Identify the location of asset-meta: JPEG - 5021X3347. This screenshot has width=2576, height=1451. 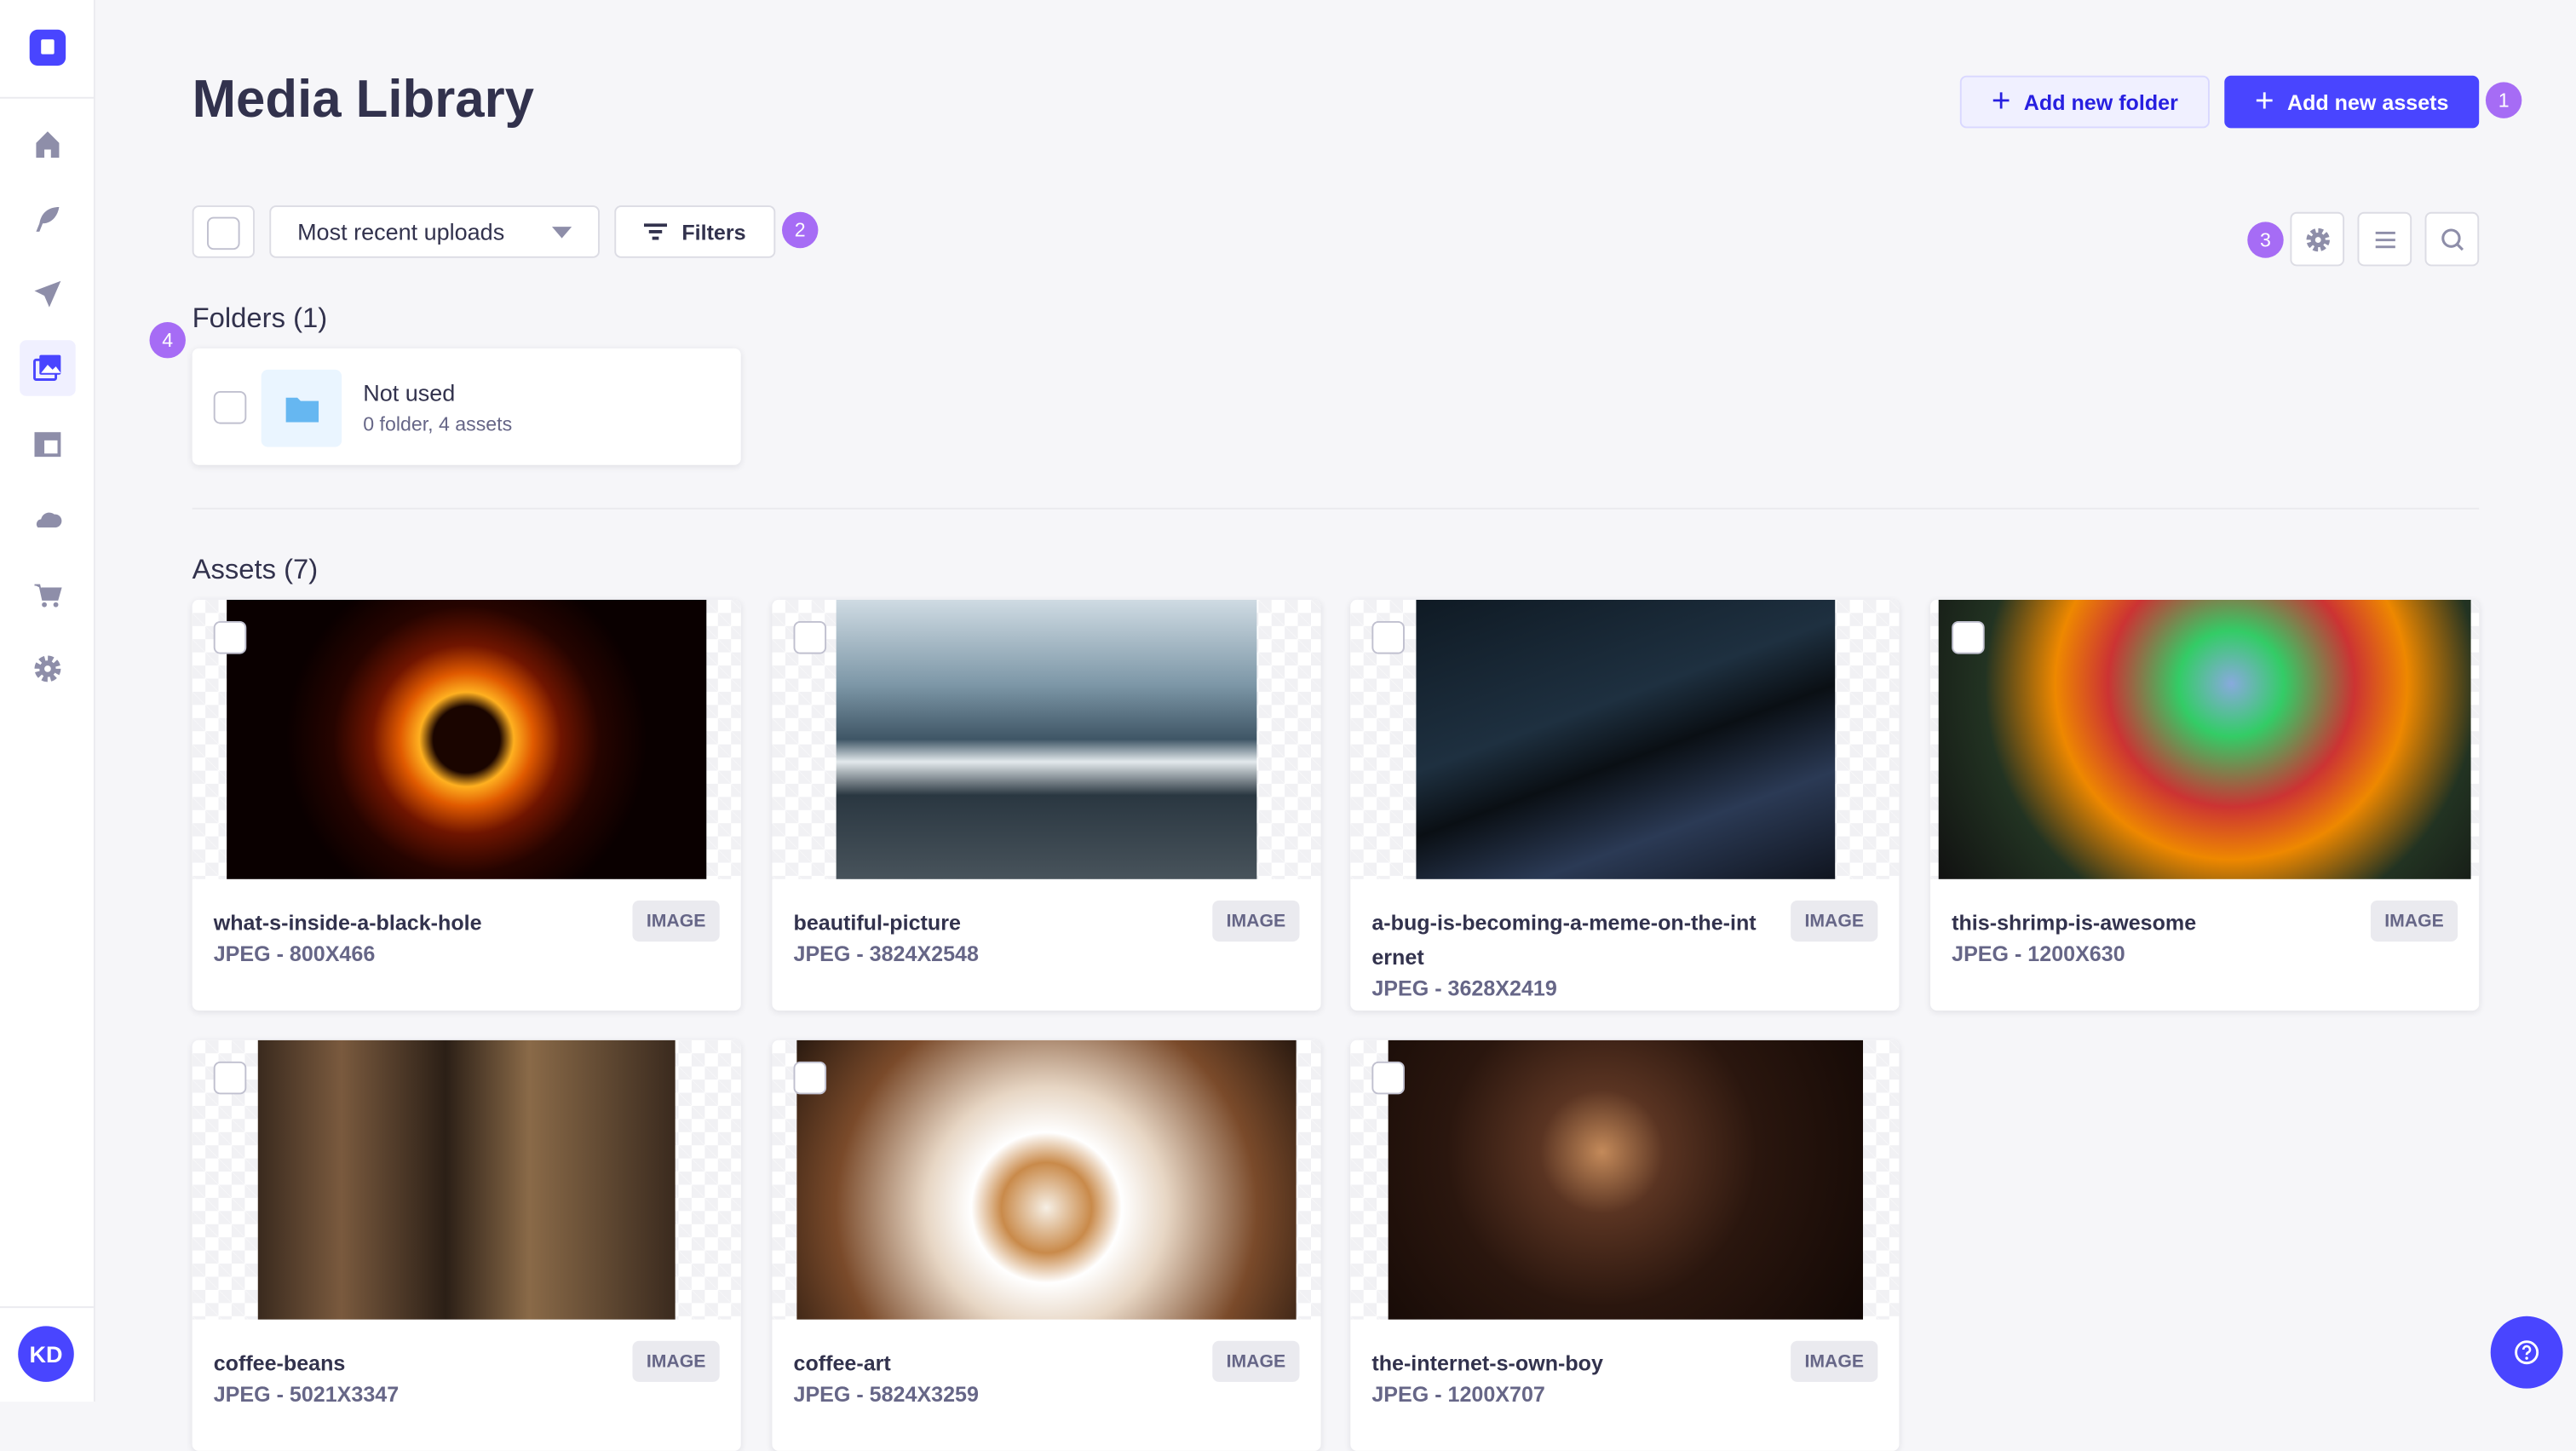
(307, 1394).